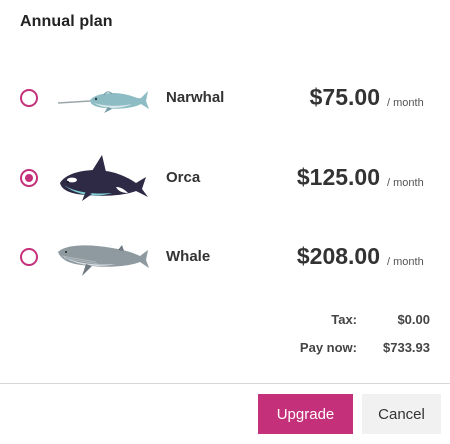  Describe the element at coordinates (188, 256) in the screenshot. I see `plan-name: Whale` at that location.